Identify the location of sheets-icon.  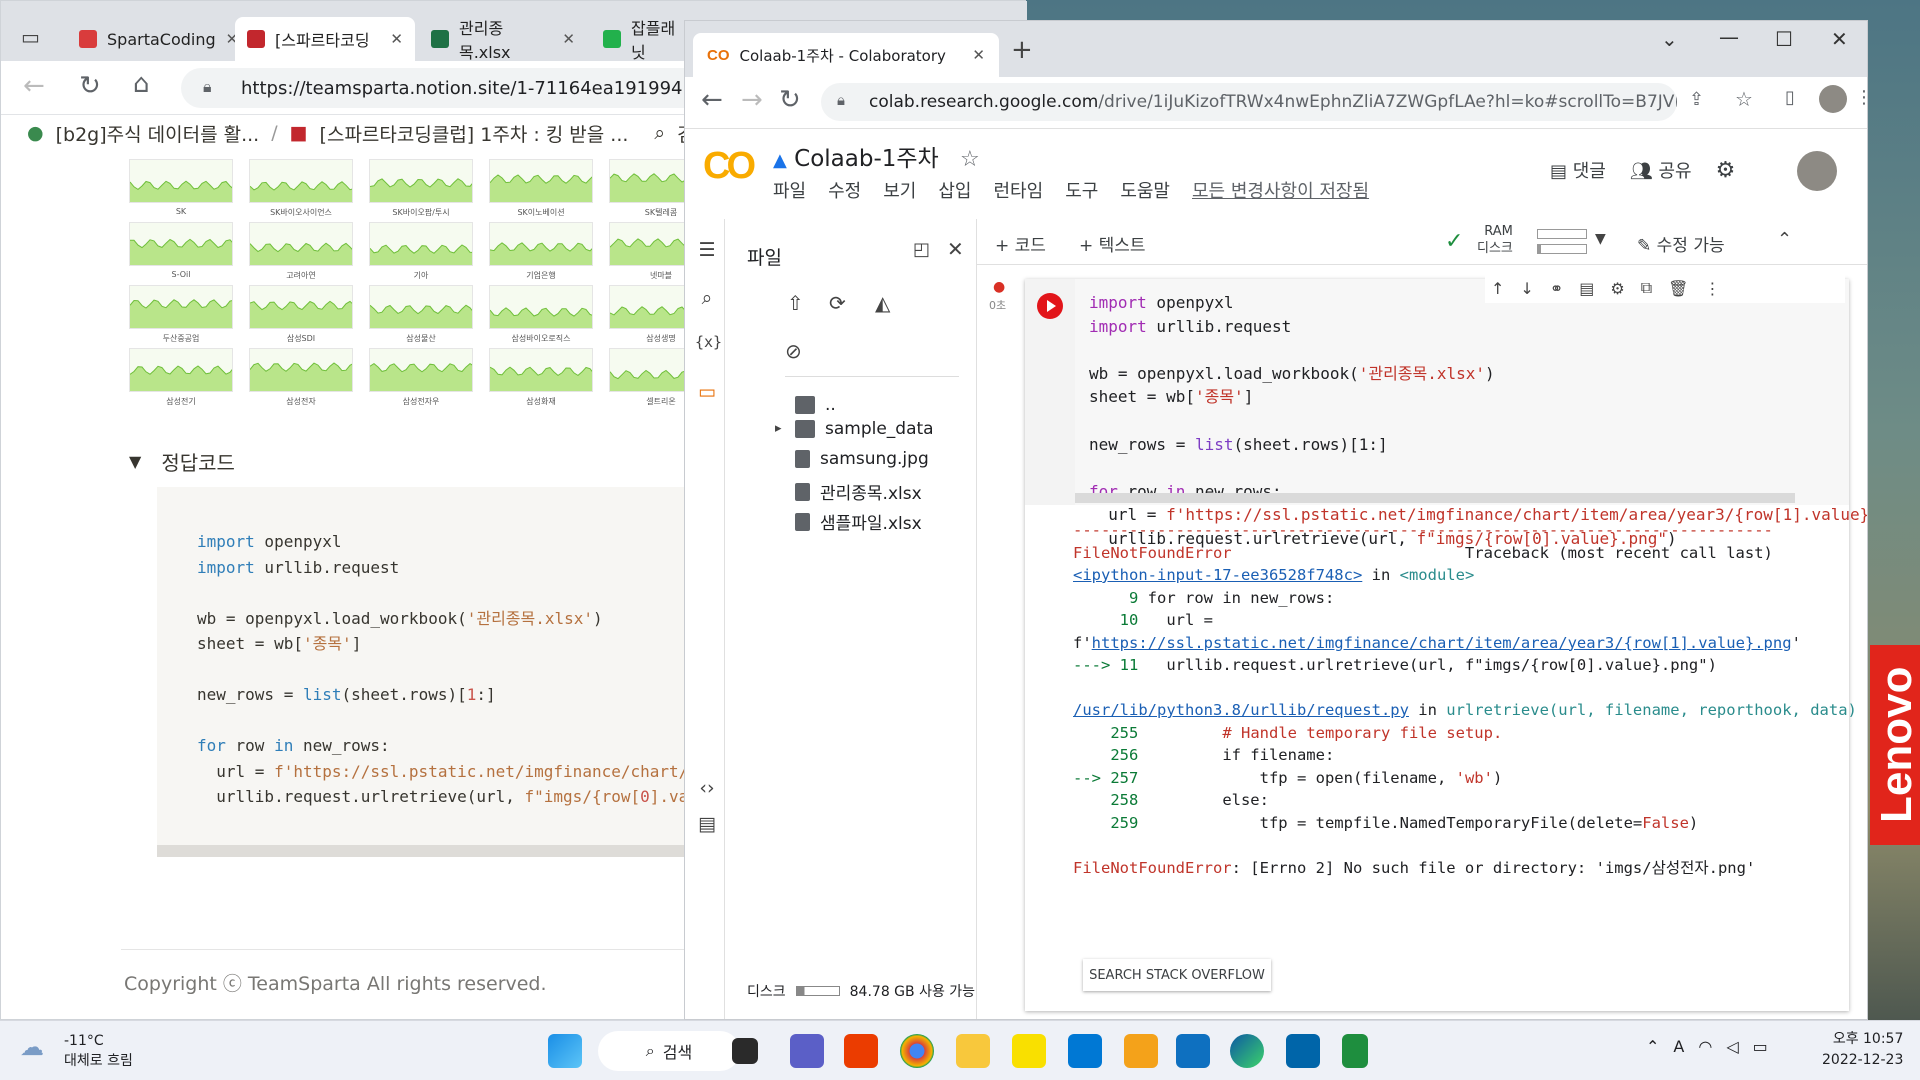
(1355, 1051).